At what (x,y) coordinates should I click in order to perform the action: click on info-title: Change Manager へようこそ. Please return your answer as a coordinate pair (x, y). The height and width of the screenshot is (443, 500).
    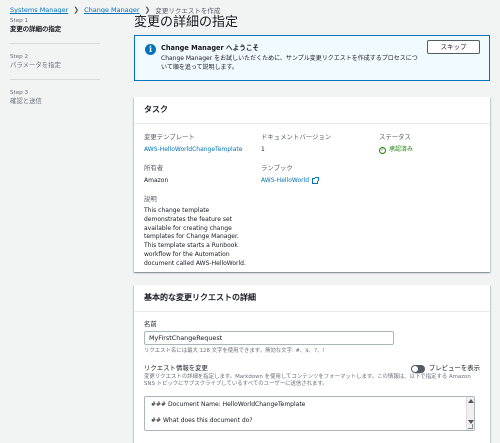
    Looking at the image, I should click on (210, 48).